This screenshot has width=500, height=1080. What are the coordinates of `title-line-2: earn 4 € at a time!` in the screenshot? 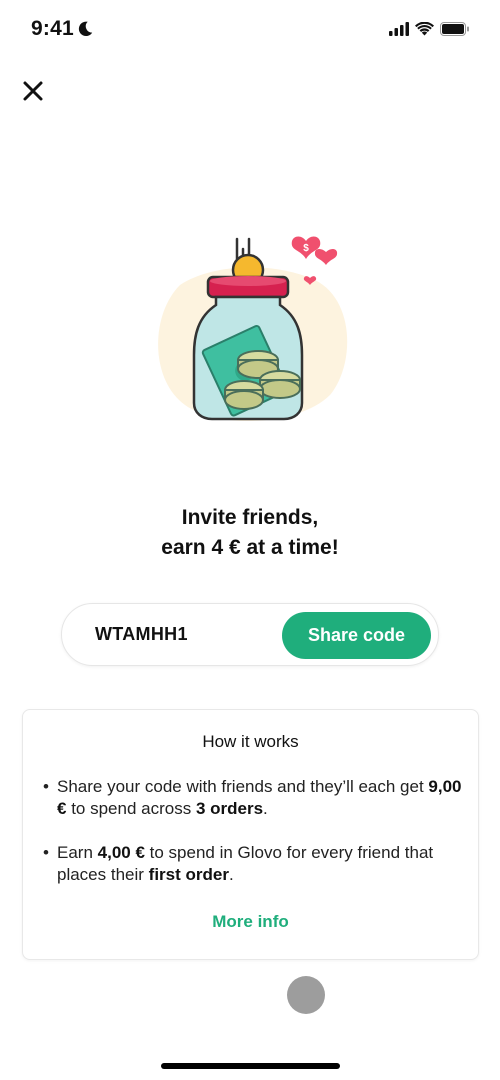 It's located at (250, 547).